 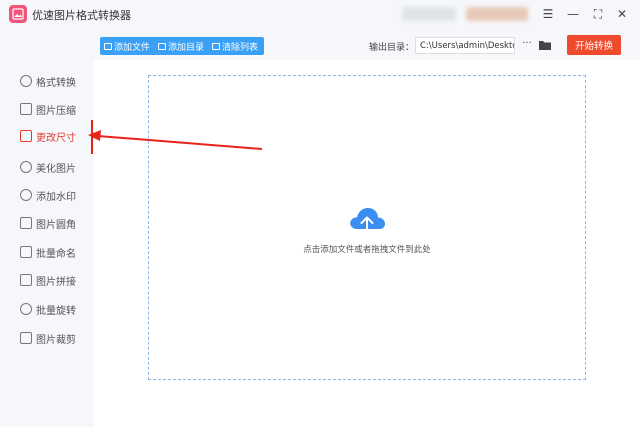 I want to click on open-folder-icon, so click(x=545, y=45).